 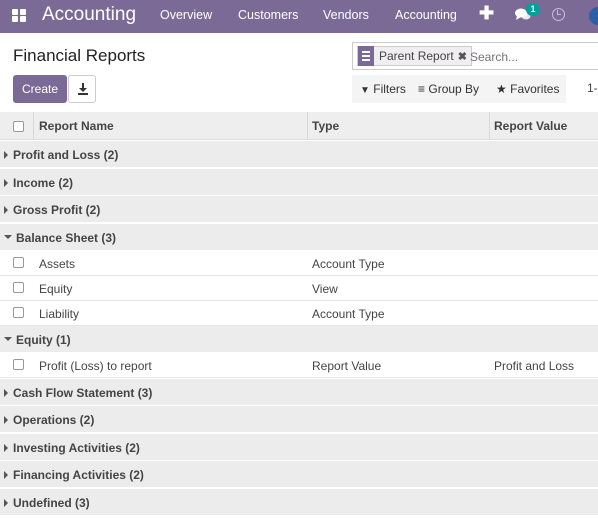 What do you see at coordinates (299, 339) in the screenshot?
I see `group-row: Equity (1)` at bounding box center [299, 339].